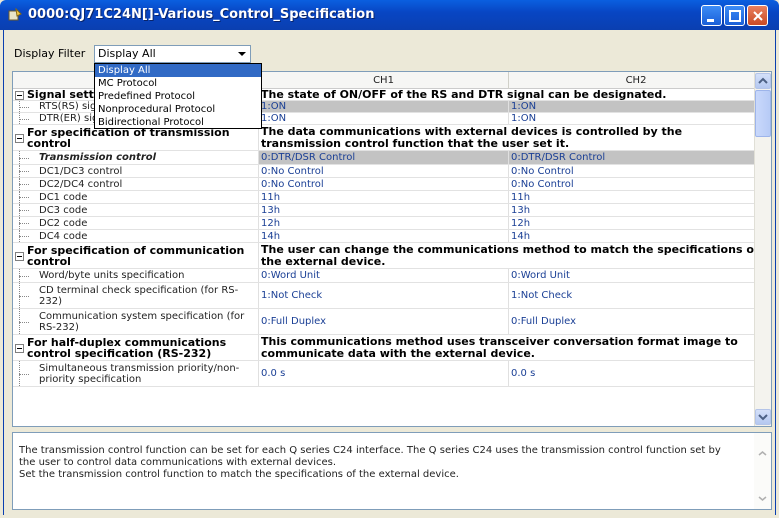 The height and width of the screenshot is (518, 779). I want to click on scroll-up-button, so click(763, 81).